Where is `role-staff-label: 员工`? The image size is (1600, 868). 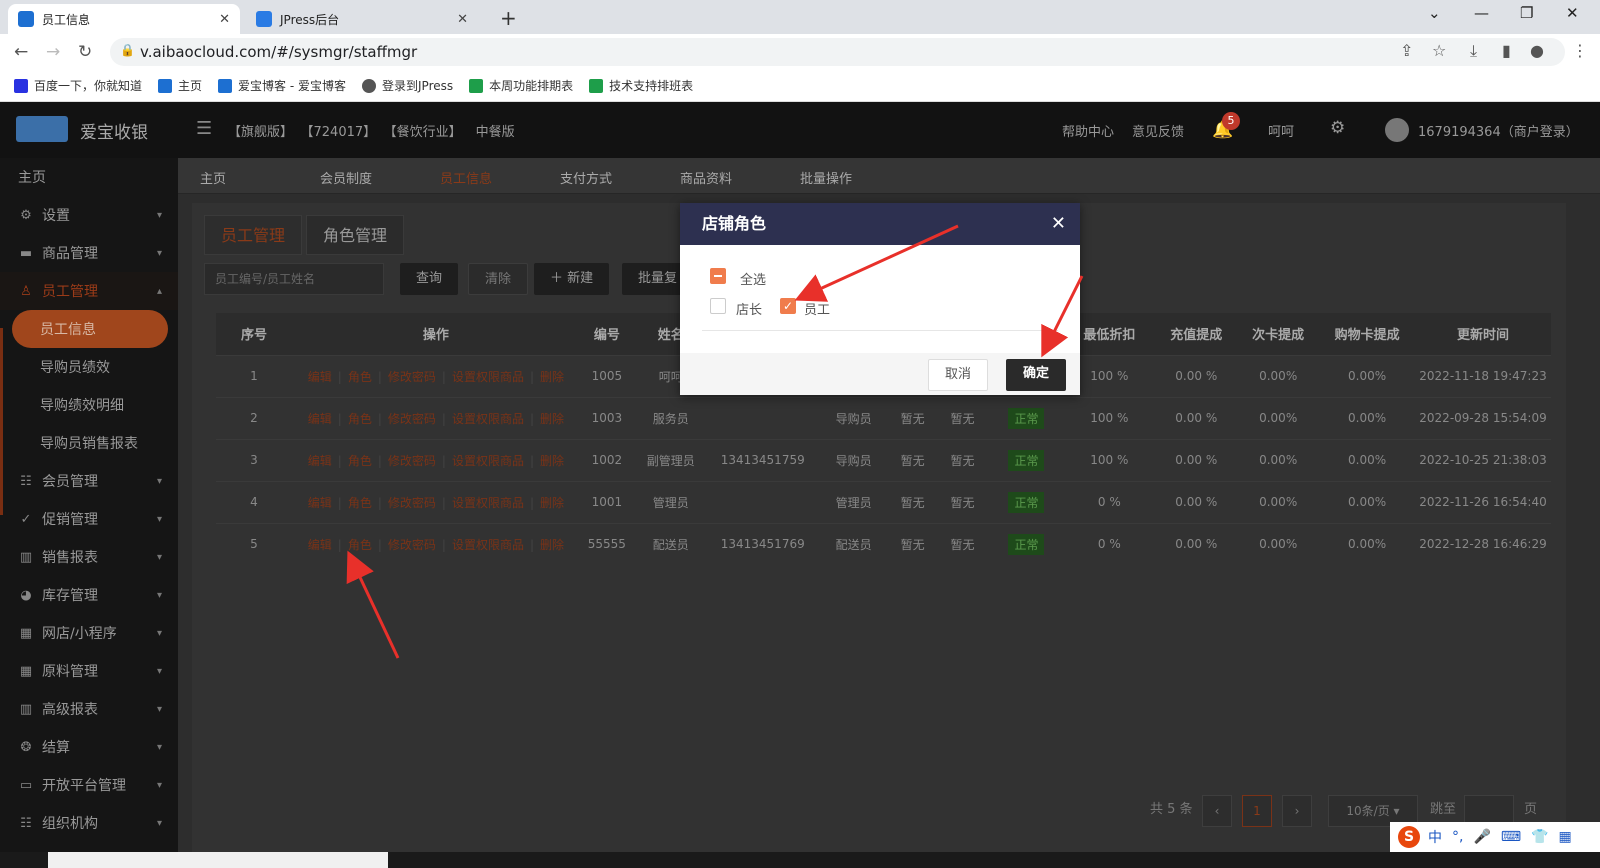 role-staff-label: 员工 is located at coordinates (817, 308).